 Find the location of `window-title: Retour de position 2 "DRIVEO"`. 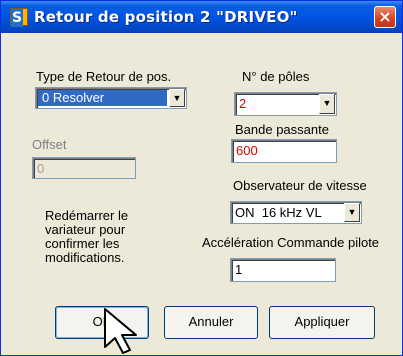

window-title: Retour de position 2 "DRIVEO" is located at coordinates (166, 17).